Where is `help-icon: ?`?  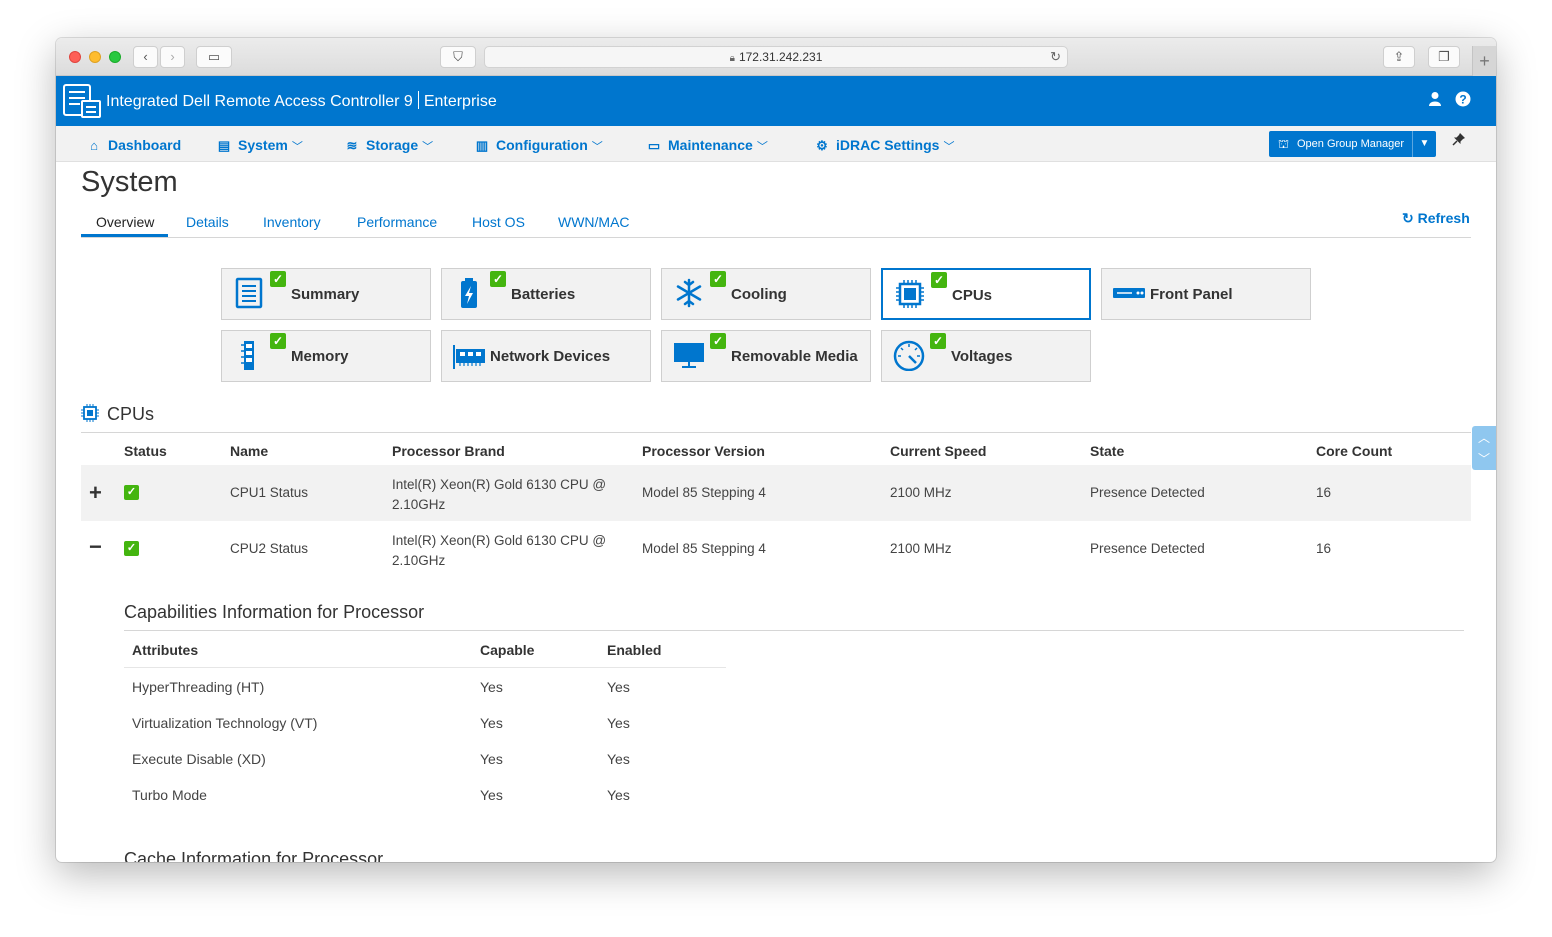 help-icon: ? is located at coordinates (1463, 100).